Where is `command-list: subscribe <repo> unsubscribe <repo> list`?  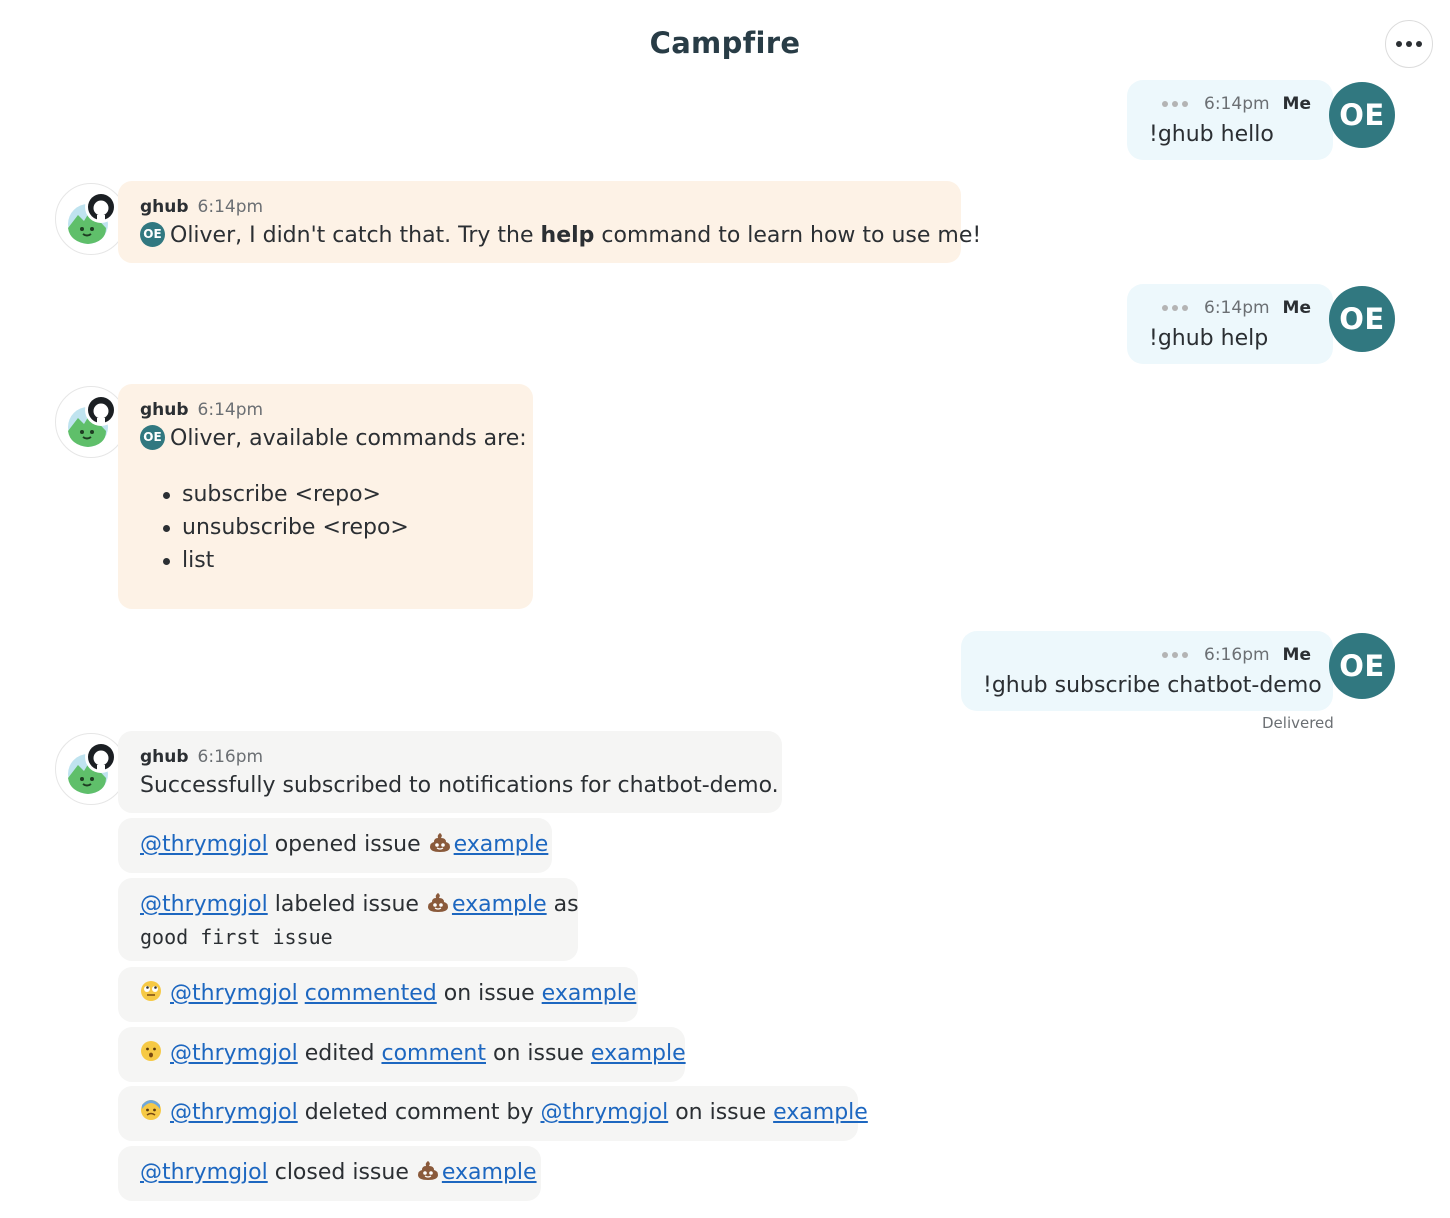
command-list: subscribe <repo> unsubscribe <repo> list is located at coordinates (286, 527).